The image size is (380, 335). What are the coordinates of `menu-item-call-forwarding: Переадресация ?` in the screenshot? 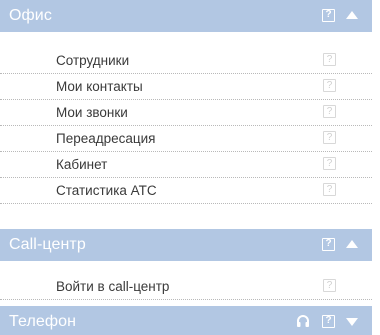 It's located at (186, 139).